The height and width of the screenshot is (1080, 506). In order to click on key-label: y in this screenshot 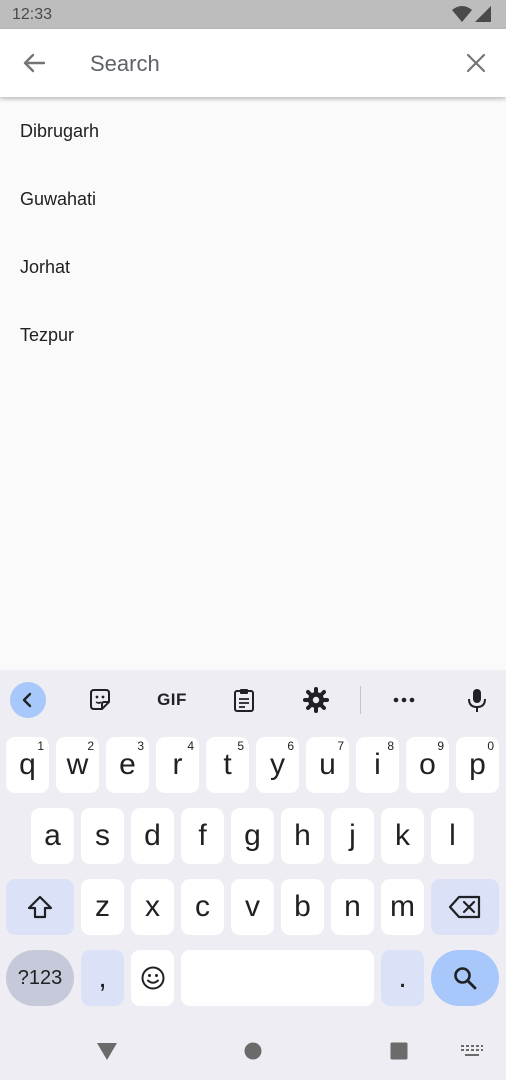, I will do `click(277, 764)`.